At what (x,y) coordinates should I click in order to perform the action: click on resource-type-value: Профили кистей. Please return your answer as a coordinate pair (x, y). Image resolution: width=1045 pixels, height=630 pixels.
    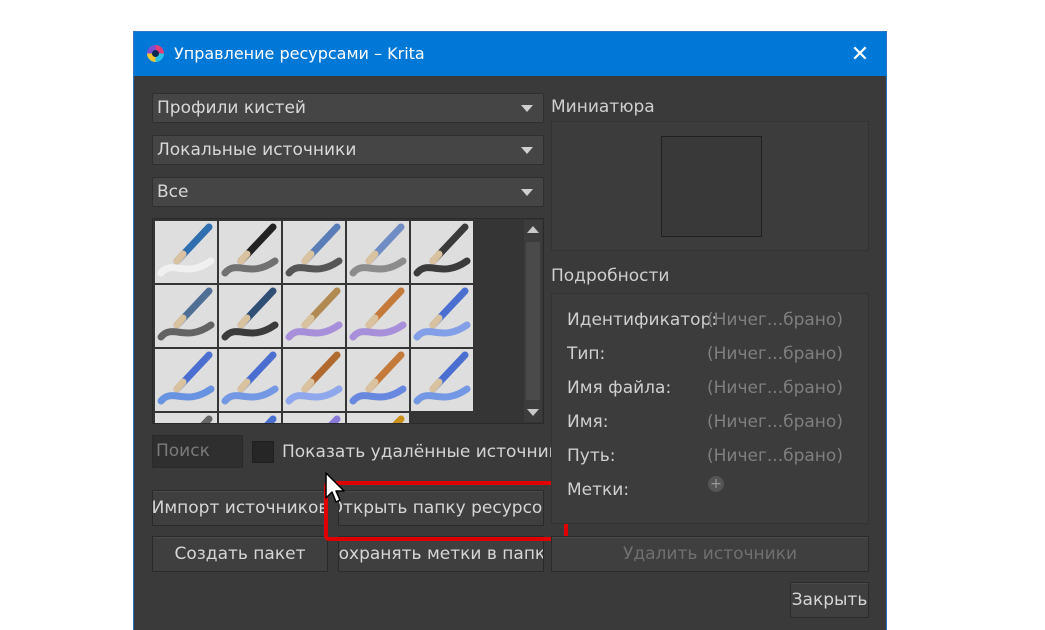
    Looking at the image, I should click on (231, 108).